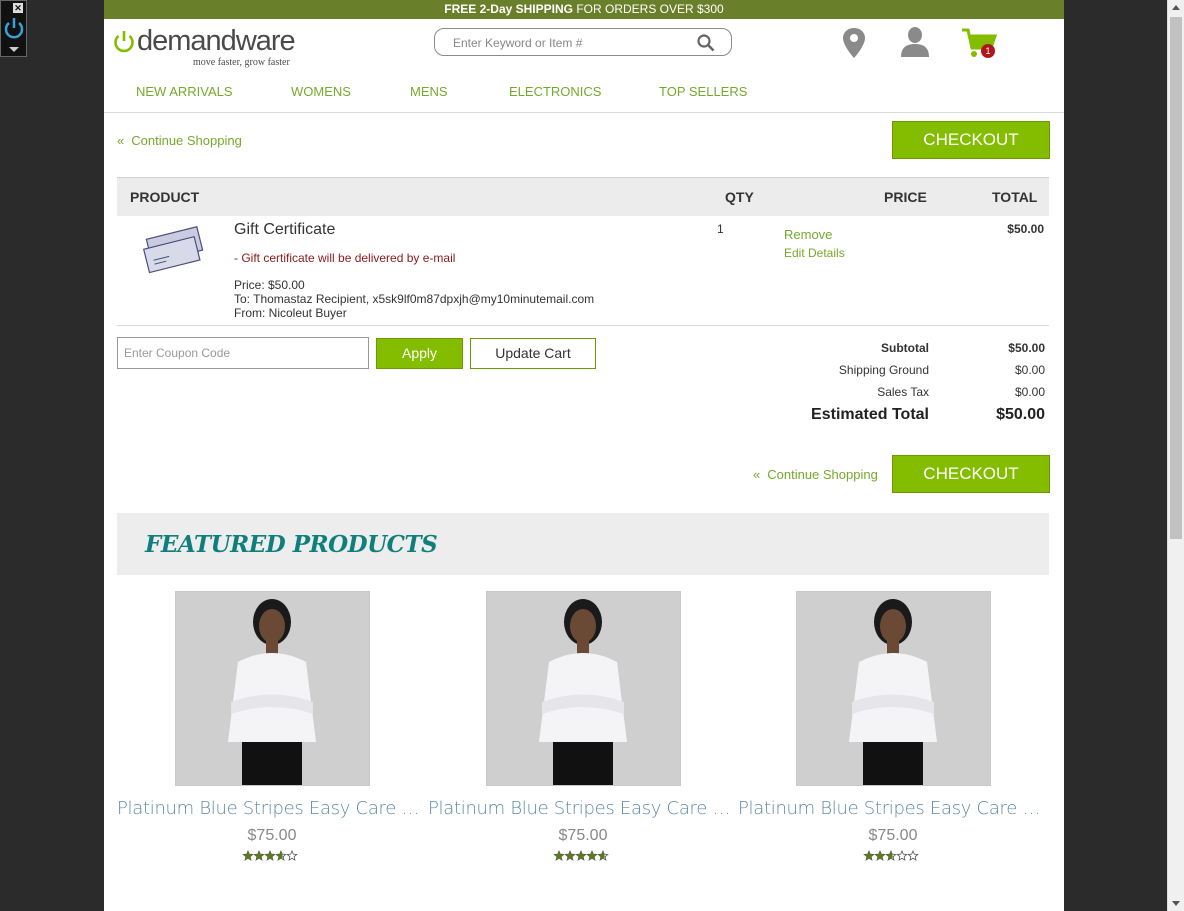  Describe the element at coordinates (533, 353) in the screenshot. I see `update-cart-button: Update Cart` at that location.